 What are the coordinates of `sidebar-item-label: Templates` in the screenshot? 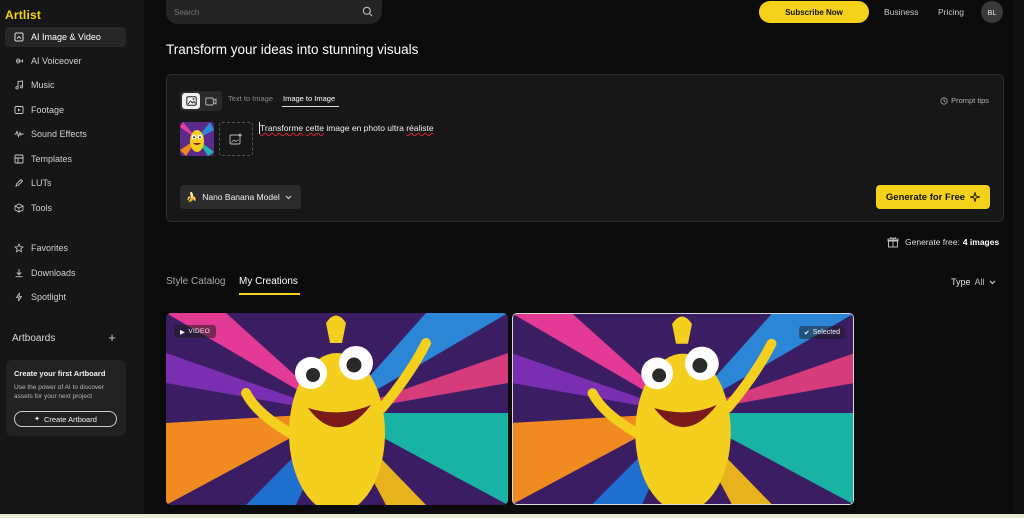 It's located at (52, 159).